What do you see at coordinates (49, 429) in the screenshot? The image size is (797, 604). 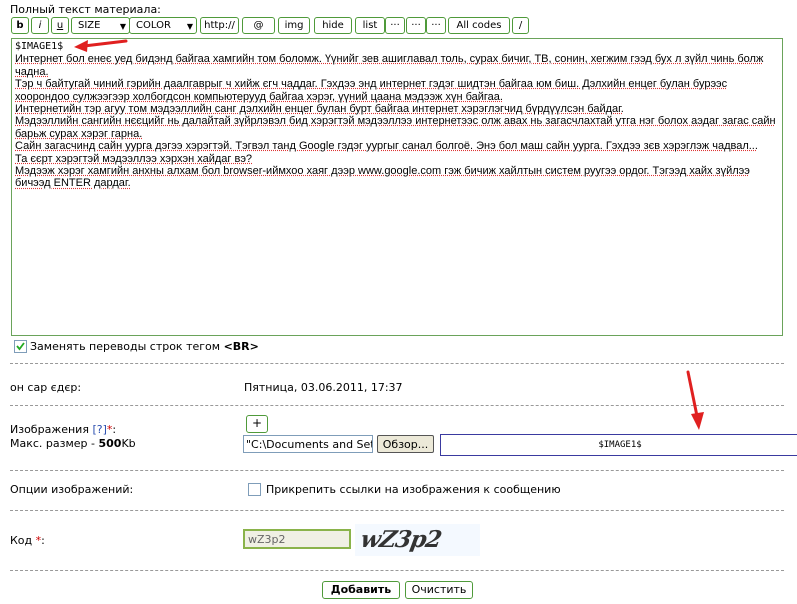 I see `images-label-text: Изображения` at bounding box center [49, 429].